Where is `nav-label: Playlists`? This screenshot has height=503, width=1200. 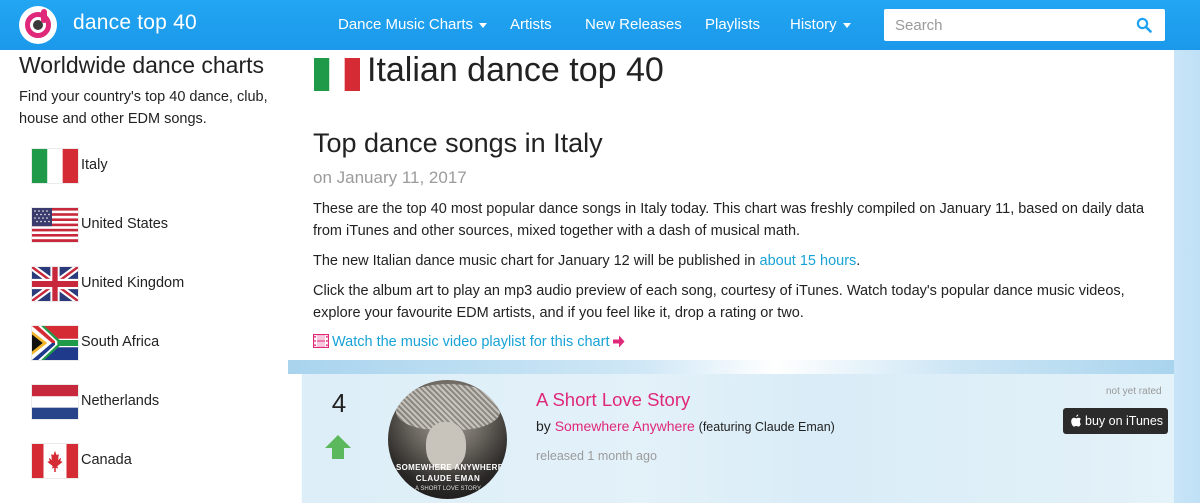
nav-label: Playlists is located at coordinates (733, 24).